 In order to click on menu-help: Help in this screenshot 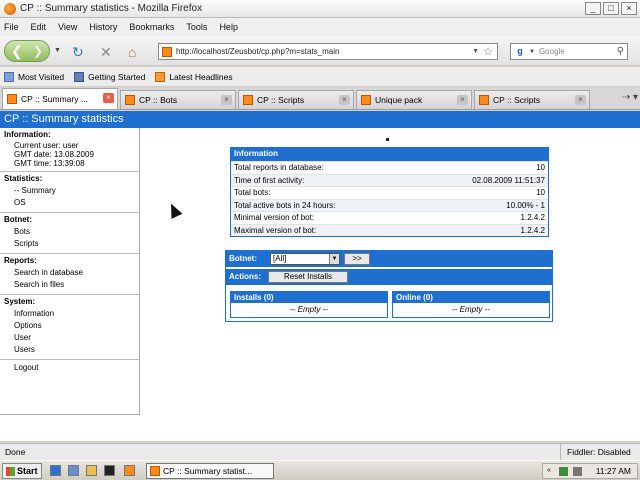, I will do `click(228, 27)`.